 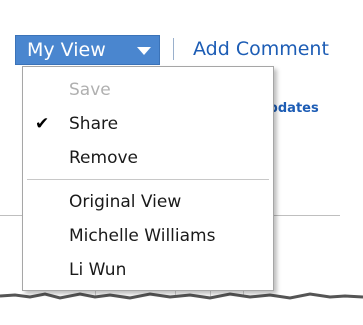 I want to click on menu-item-share: ✔ Share, so click(x=148, y=124).